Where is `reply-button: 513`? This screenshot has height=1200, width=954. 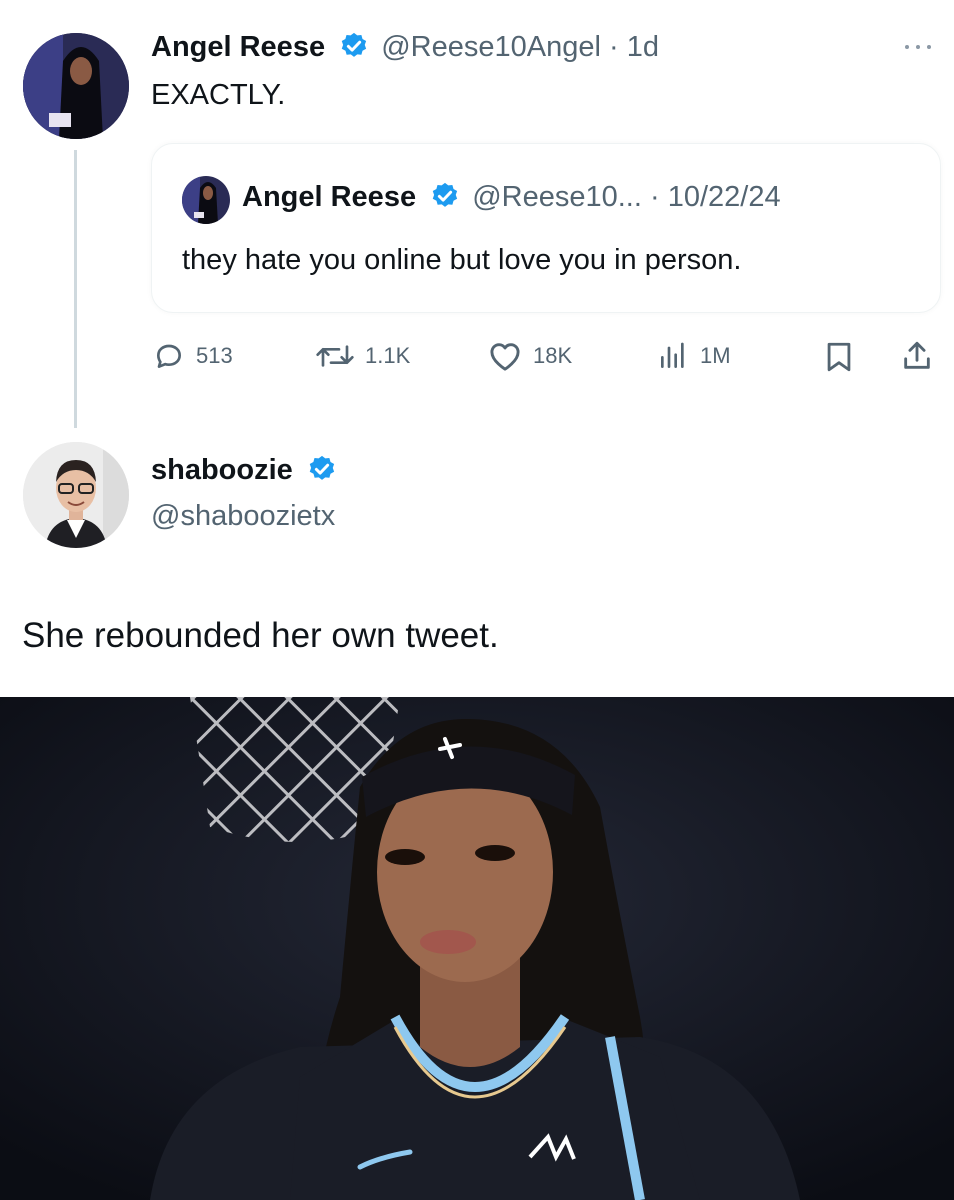 reply-button: 513 is located at coordinates (192, 356).